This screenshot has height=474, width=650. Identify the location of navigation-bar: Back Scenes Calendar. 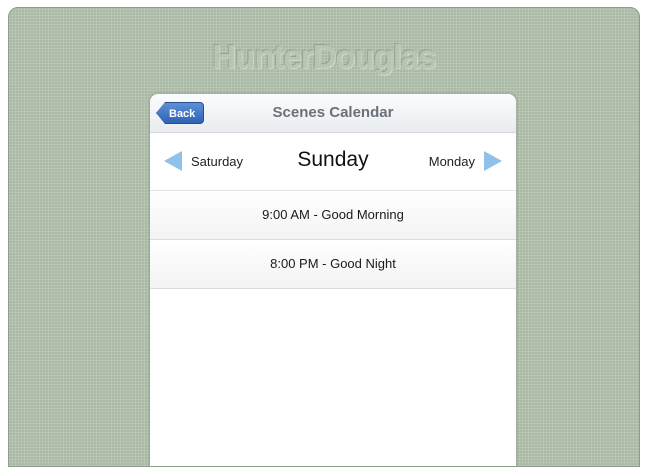
(333, 113).